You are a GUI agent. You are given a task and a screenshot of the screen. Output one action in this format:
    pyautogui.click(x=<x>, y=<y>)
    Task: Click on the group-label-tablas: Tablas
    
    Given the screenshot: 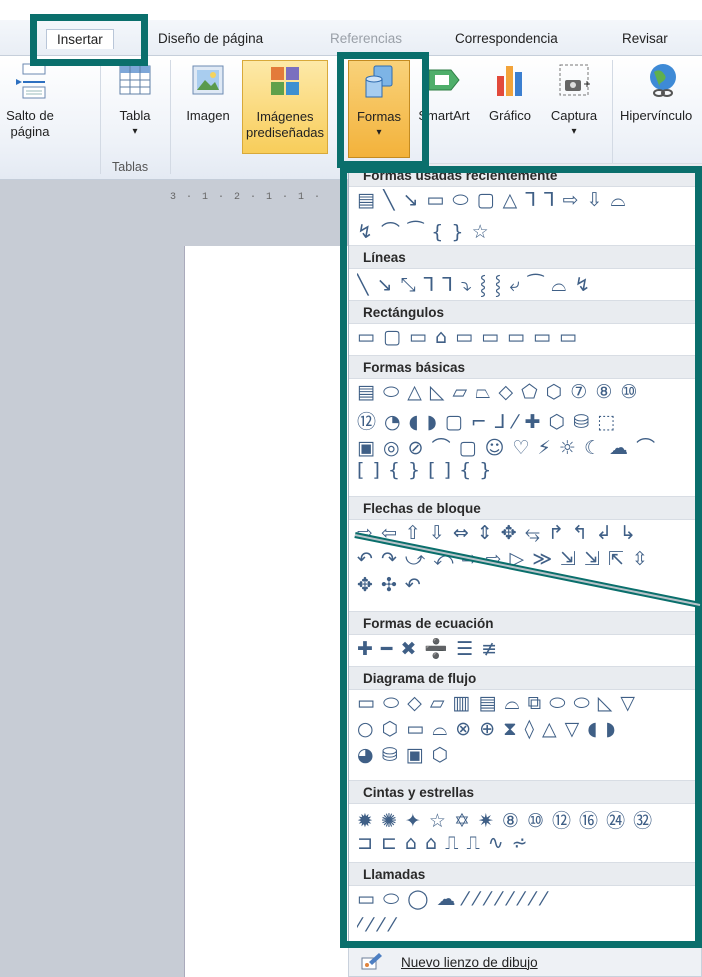 What is the action you would take?
    pyautogui.click(x=130, y=167)
    